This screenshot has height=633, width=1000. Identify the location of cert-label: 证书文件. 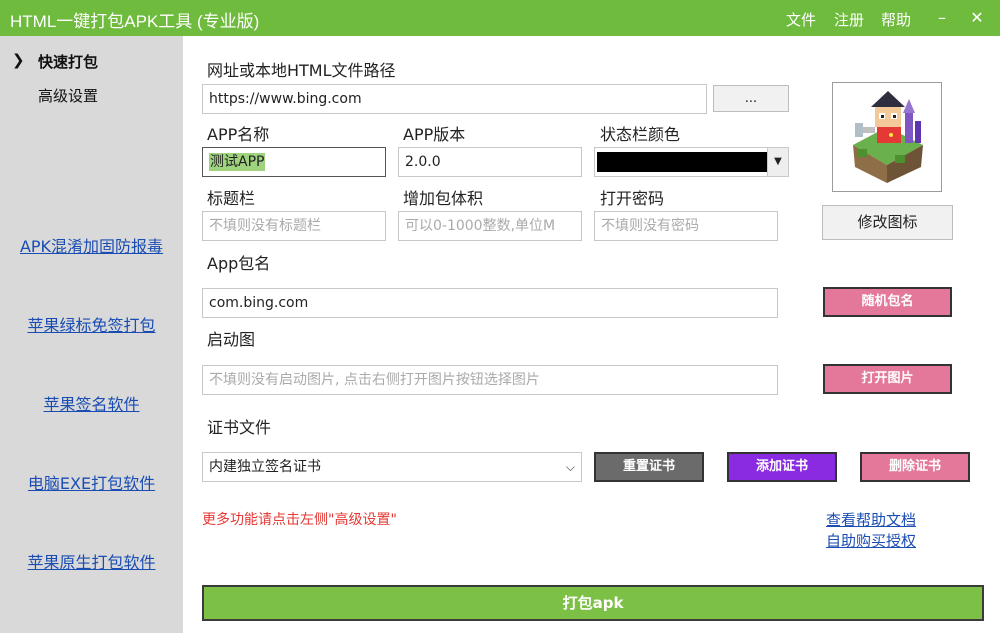
(239, 427).